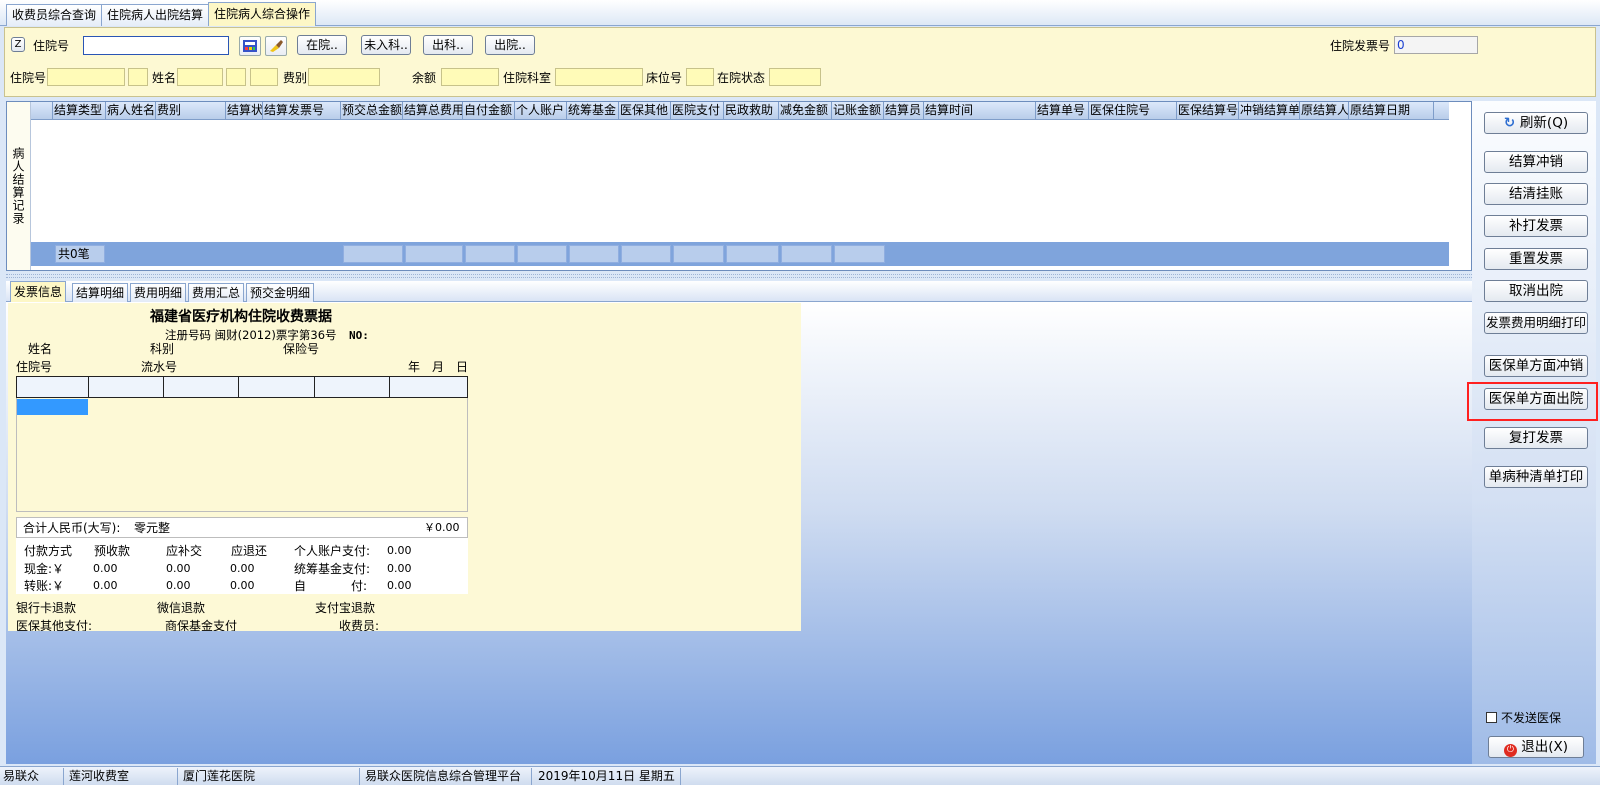 The width and height of the screenshot is (1600, 785). I want to click on grid-header-cell: 结算类型, so click(79, 110).